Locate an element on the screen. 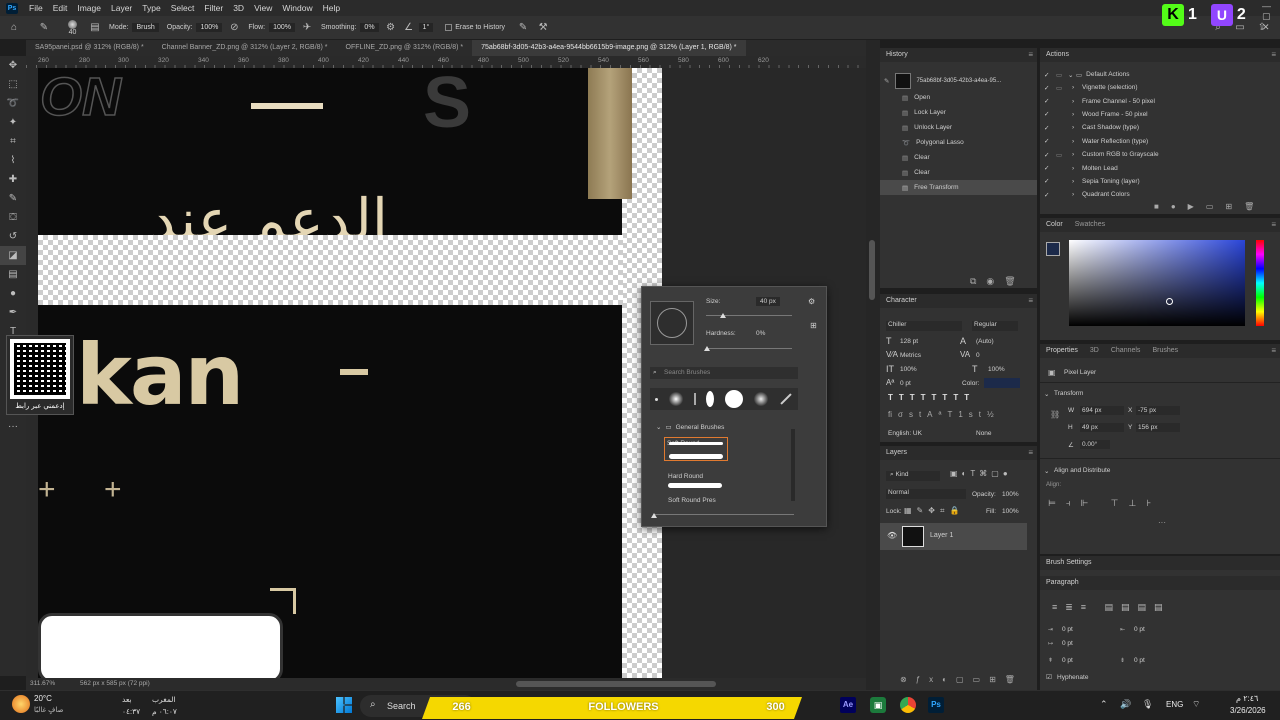 Image resolution: width=1280 pixels, height=720 pixels. hardness-slider is located at coordinates (749, 348).